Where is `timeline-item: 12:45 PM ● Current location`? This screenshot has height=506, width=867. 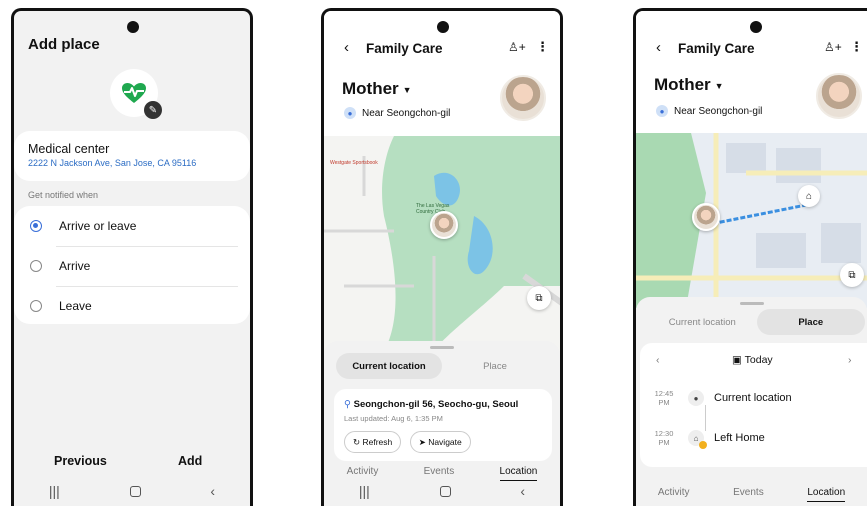 timeline-item: 12:45 PM ● Current location is located at coordinates (753, 398).